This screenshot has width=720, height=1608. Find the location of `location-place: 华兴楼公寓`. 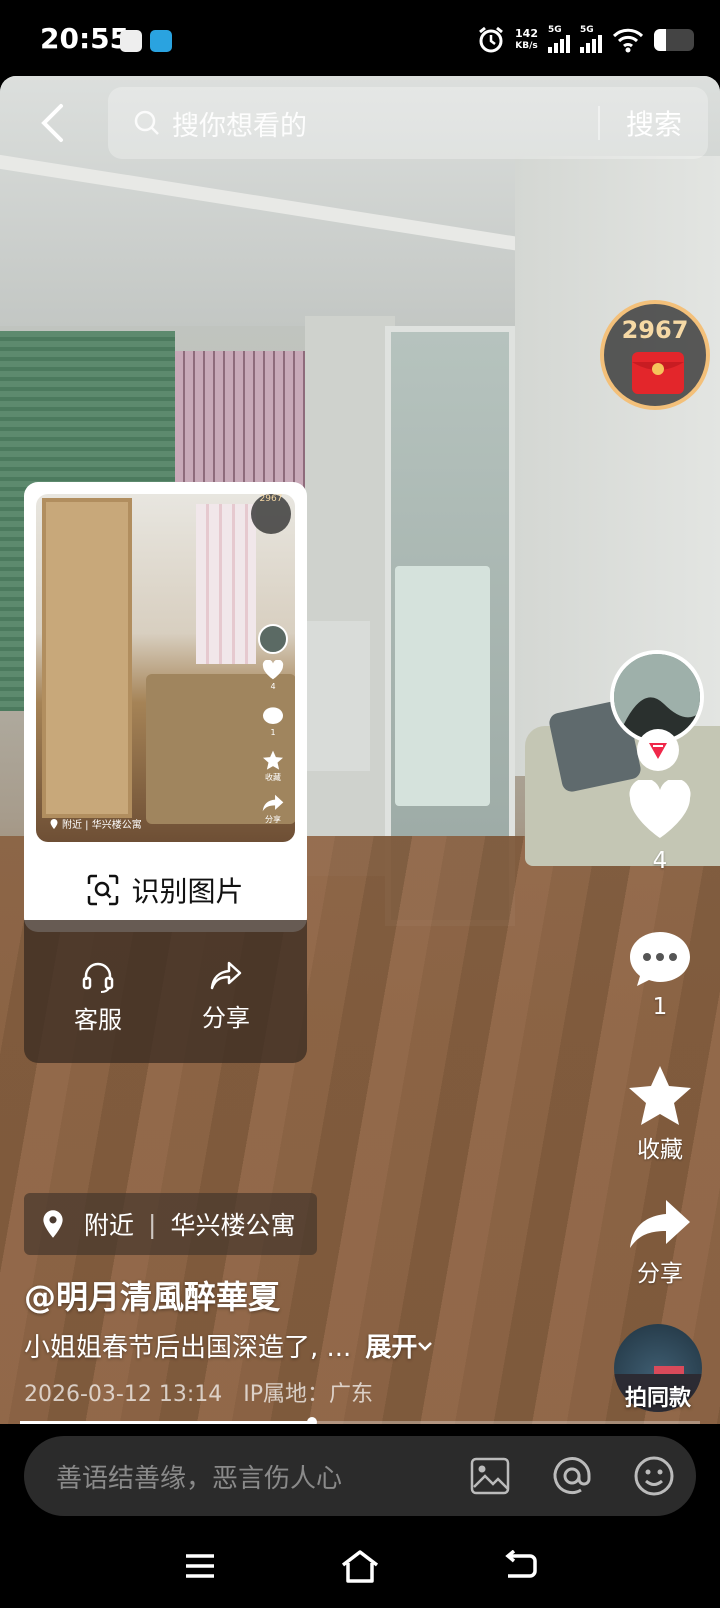

location-place: 华兴楼公寓 is located at coordinates (233, 1225).